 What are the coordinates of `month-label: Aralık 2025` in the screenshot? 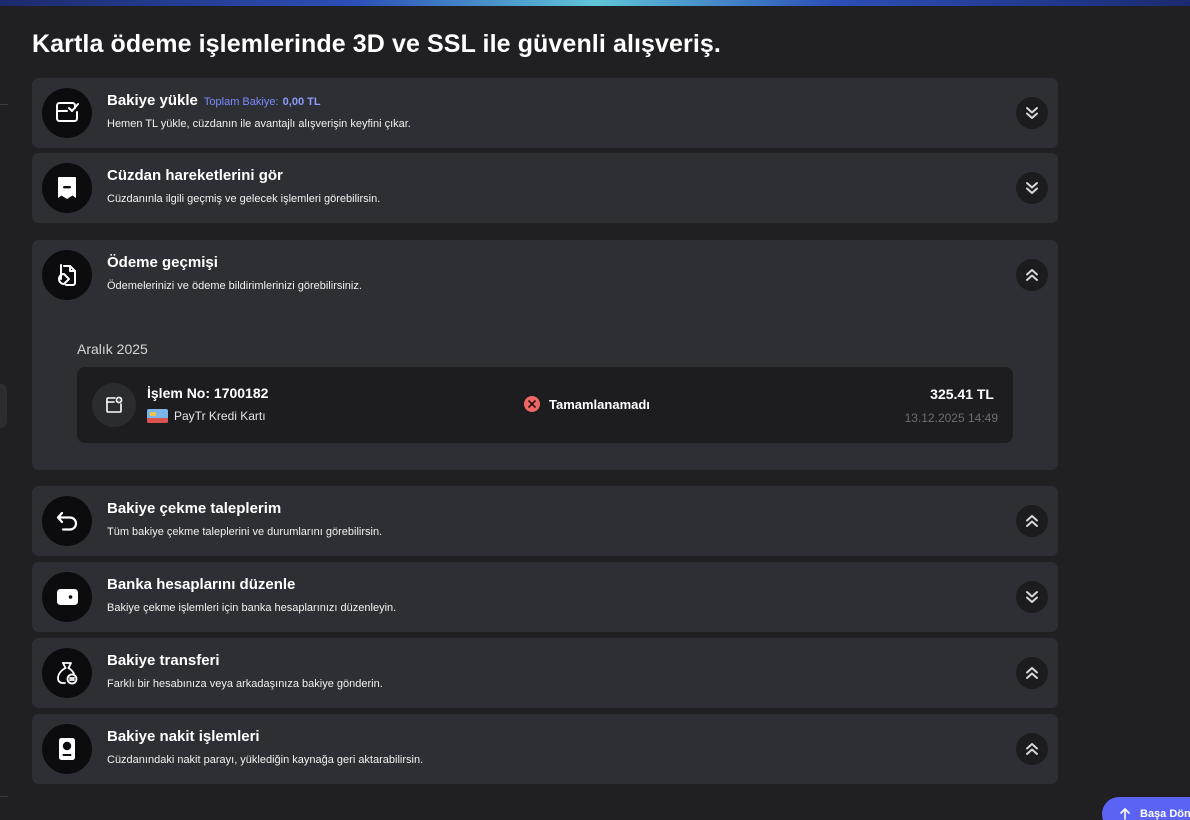 It's located at (112, 349).